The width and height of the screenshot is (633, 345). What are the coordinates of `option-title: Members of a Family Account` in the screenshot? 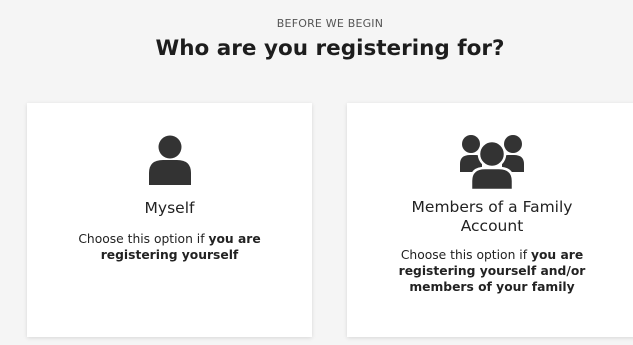 It's located at (492, 216).